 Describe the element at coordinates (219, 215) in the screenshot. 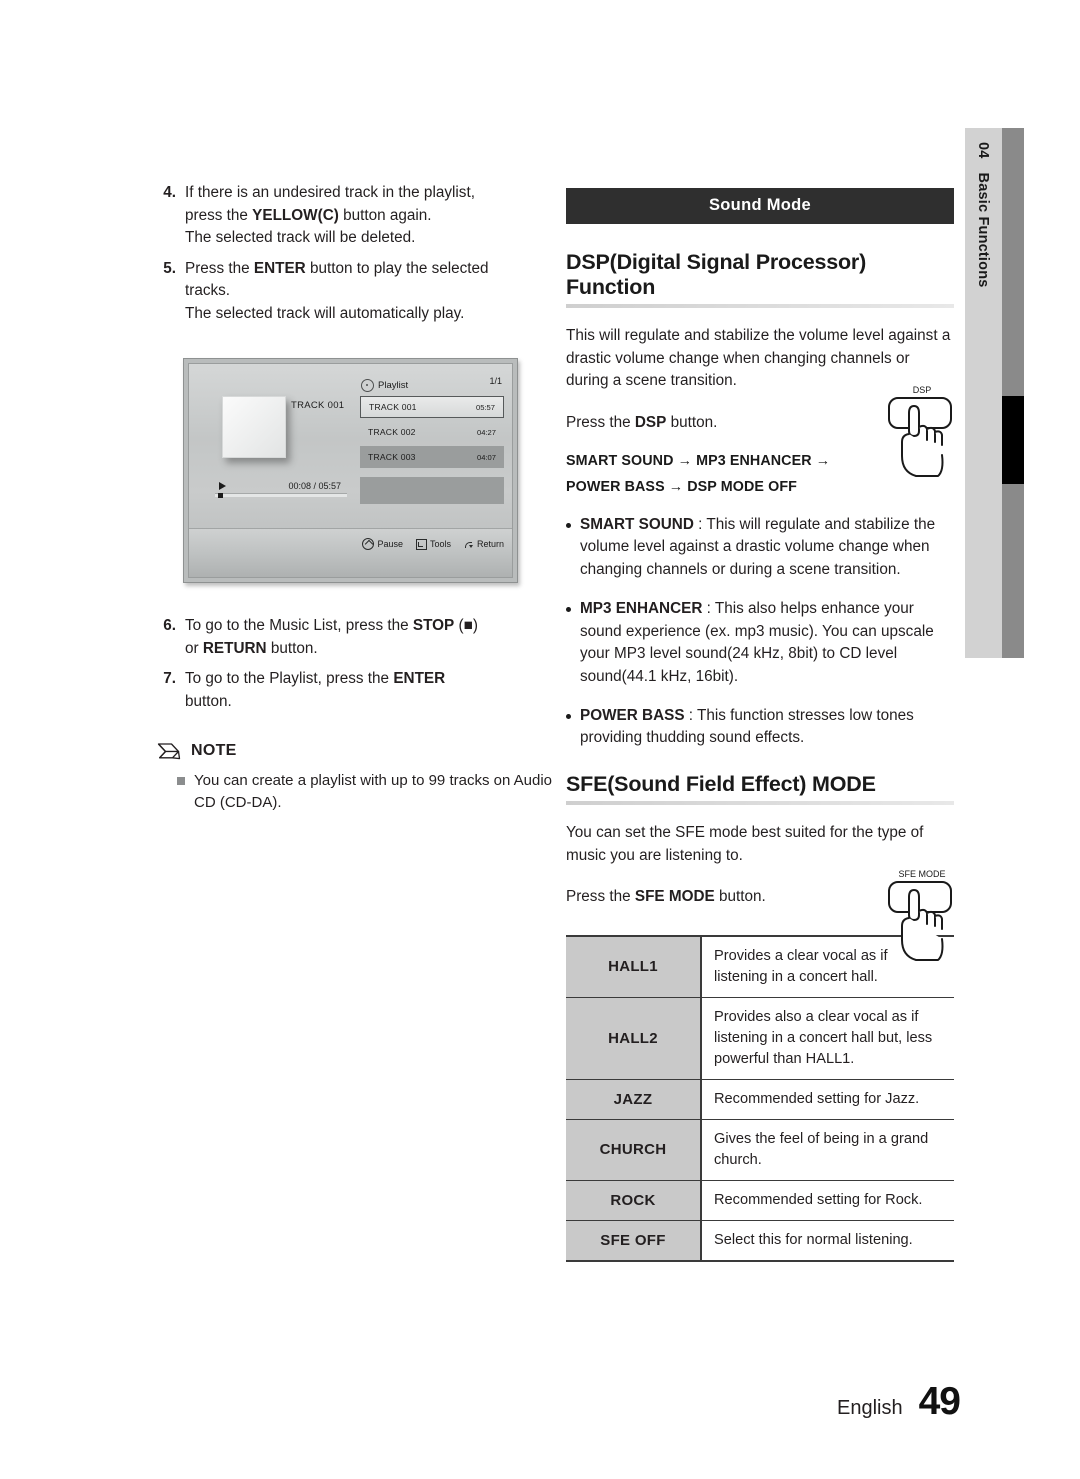

I see `step-fragment: press the` at that location.